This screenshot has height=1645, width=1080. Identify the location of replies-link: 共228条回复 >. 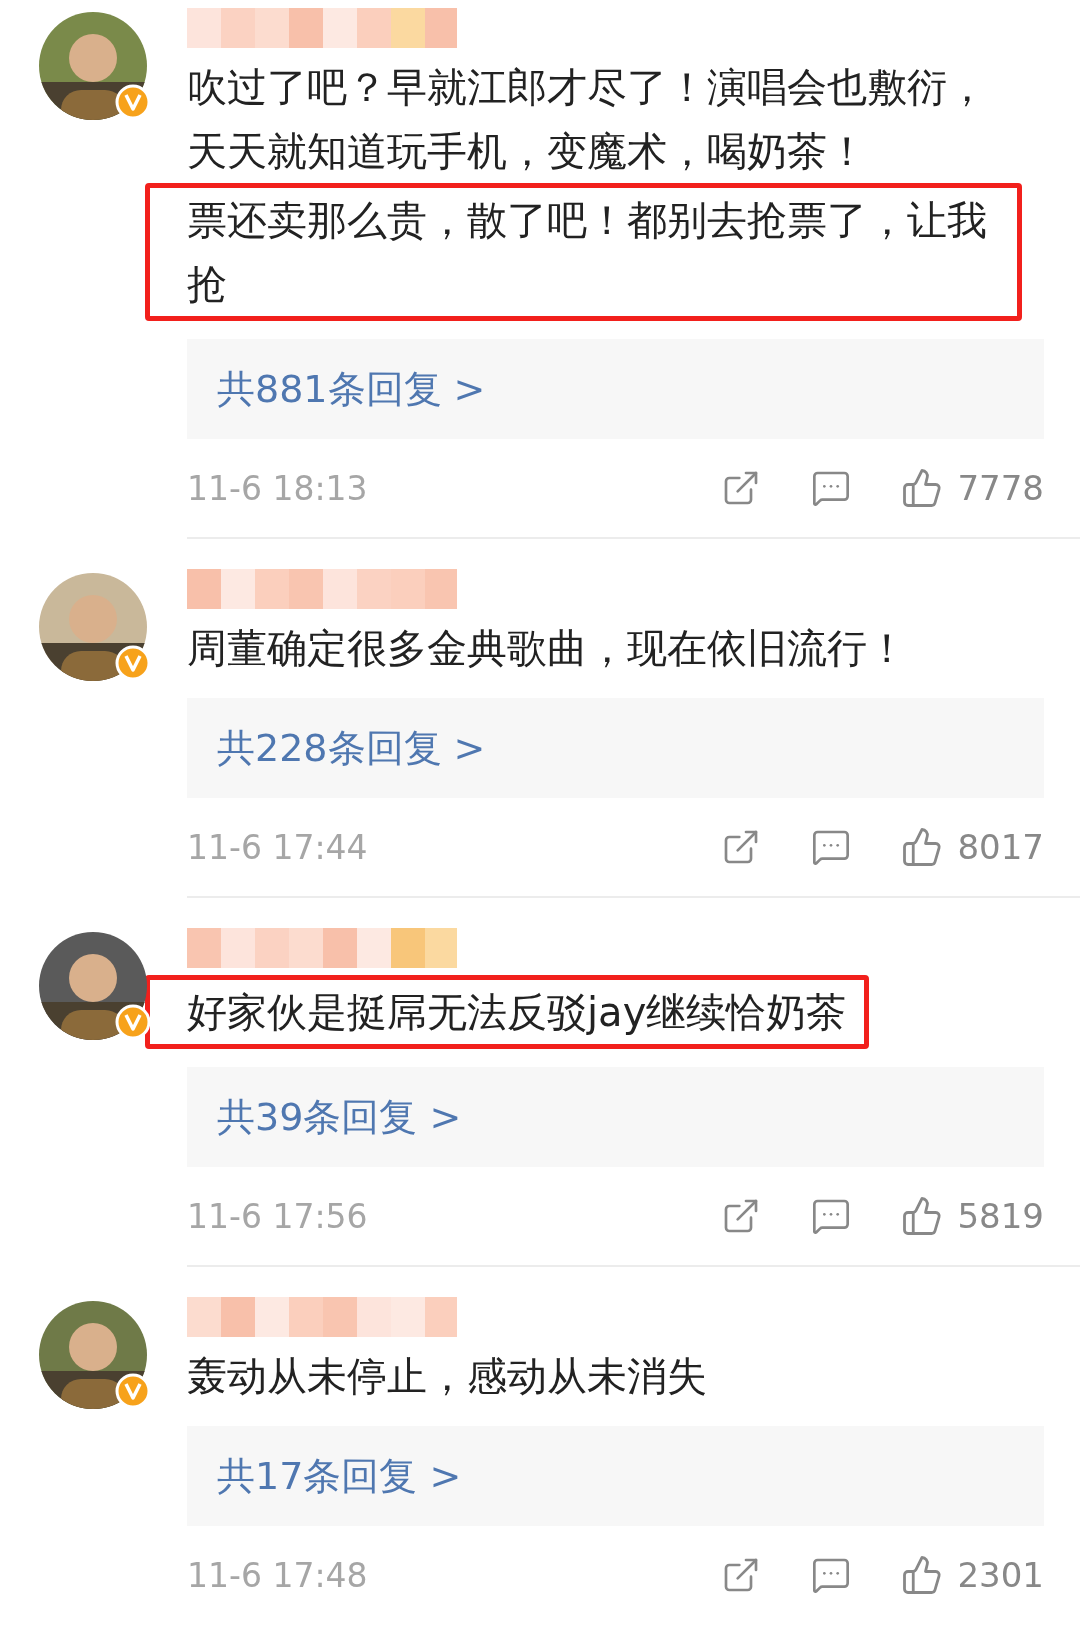
(615, 748).